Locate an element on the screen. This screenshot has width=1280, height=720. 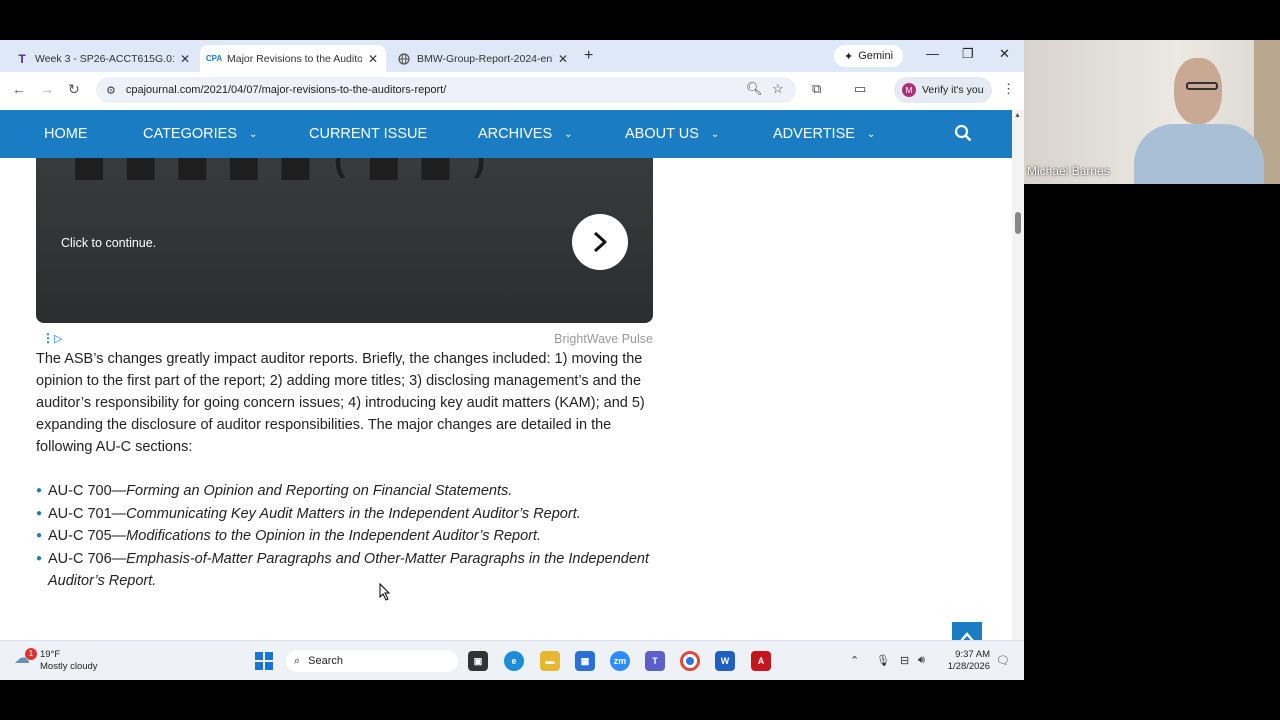
network-icon: ⊟ is located at coordinates (904, 660).